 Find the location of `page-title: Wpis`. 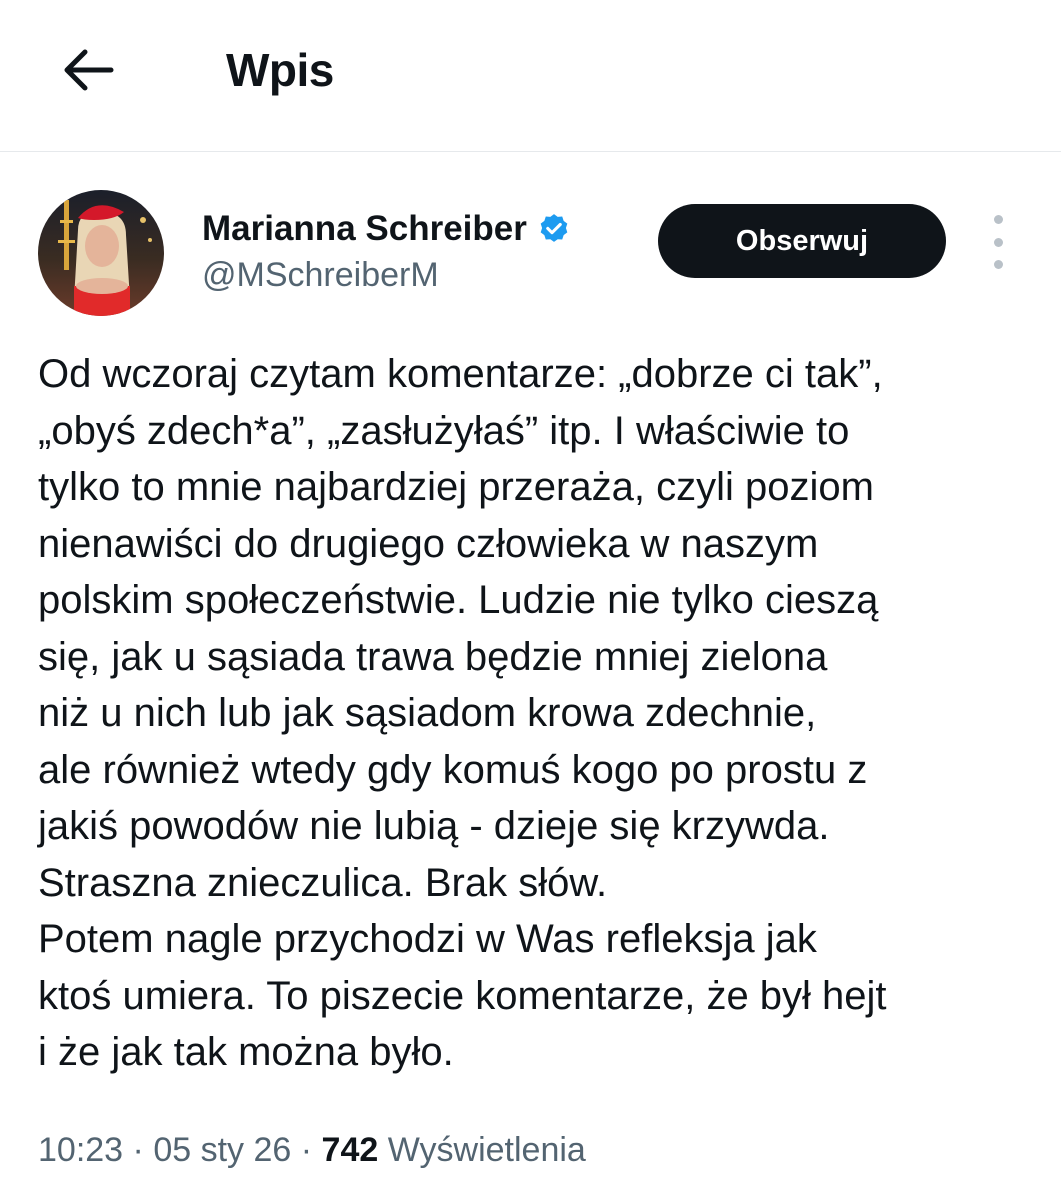

page-title: Wpis is located at coordinates (280, 70).